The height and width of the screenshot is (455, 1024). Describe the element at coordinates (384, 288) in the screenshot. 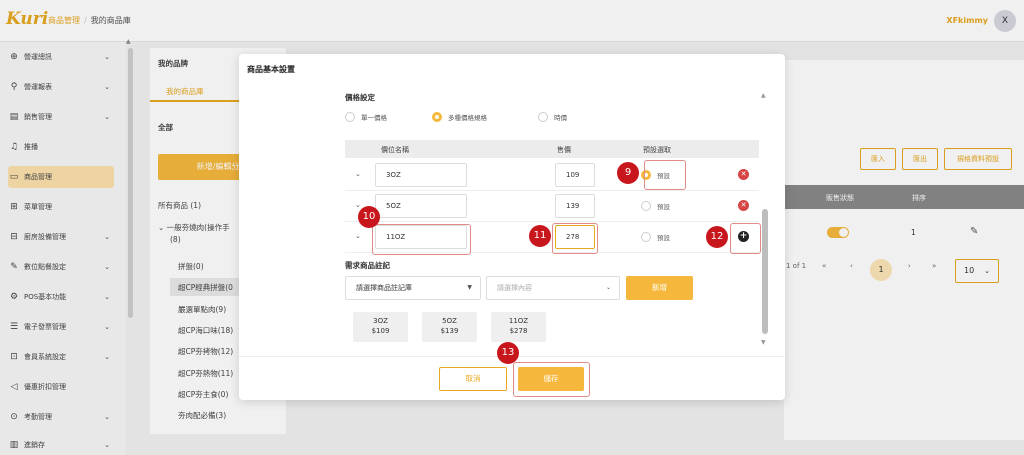

I see `select-value: 請選擇商品註記庫` at that location.